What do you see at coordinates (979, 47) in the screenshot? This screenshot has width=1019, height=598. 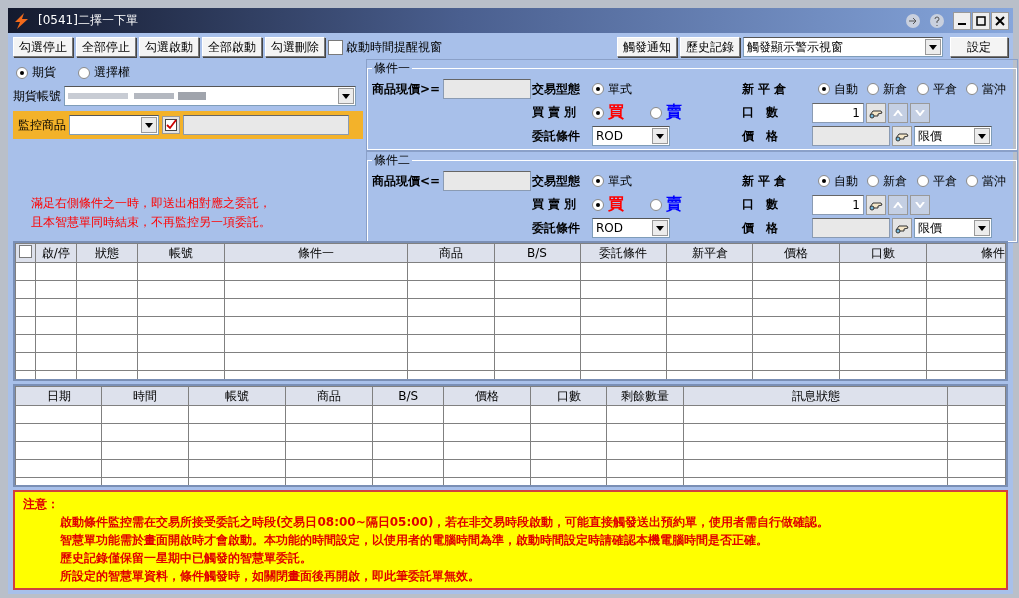 I see `settings-button: 設定` at bounding box center [979, 47].